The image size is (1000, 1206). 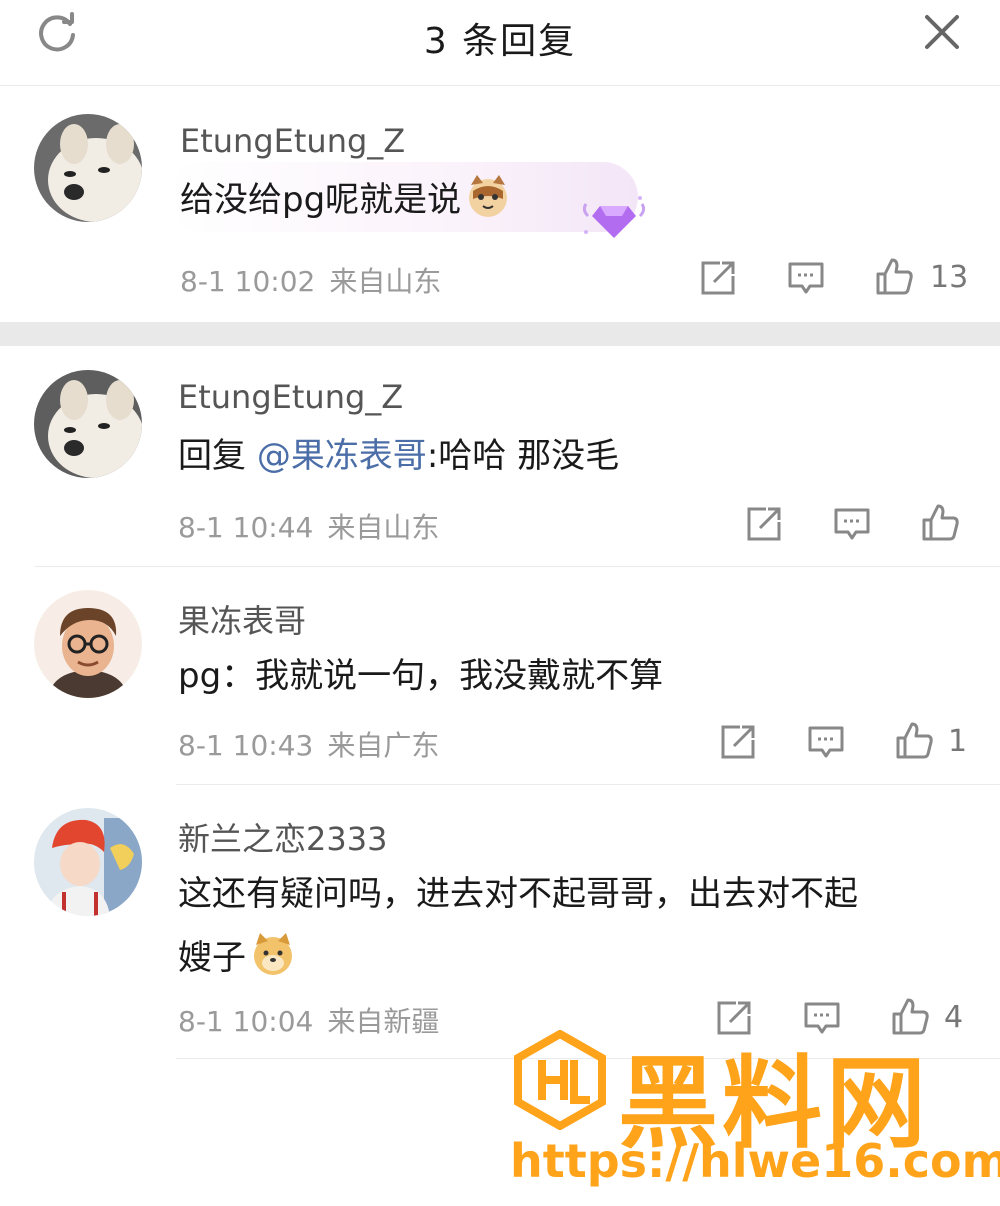 What do you see at coordinates (575, 200) in the screenshot?
I see `comment-text: 给没给pg呢就是说` at bounding box center [575, 200].